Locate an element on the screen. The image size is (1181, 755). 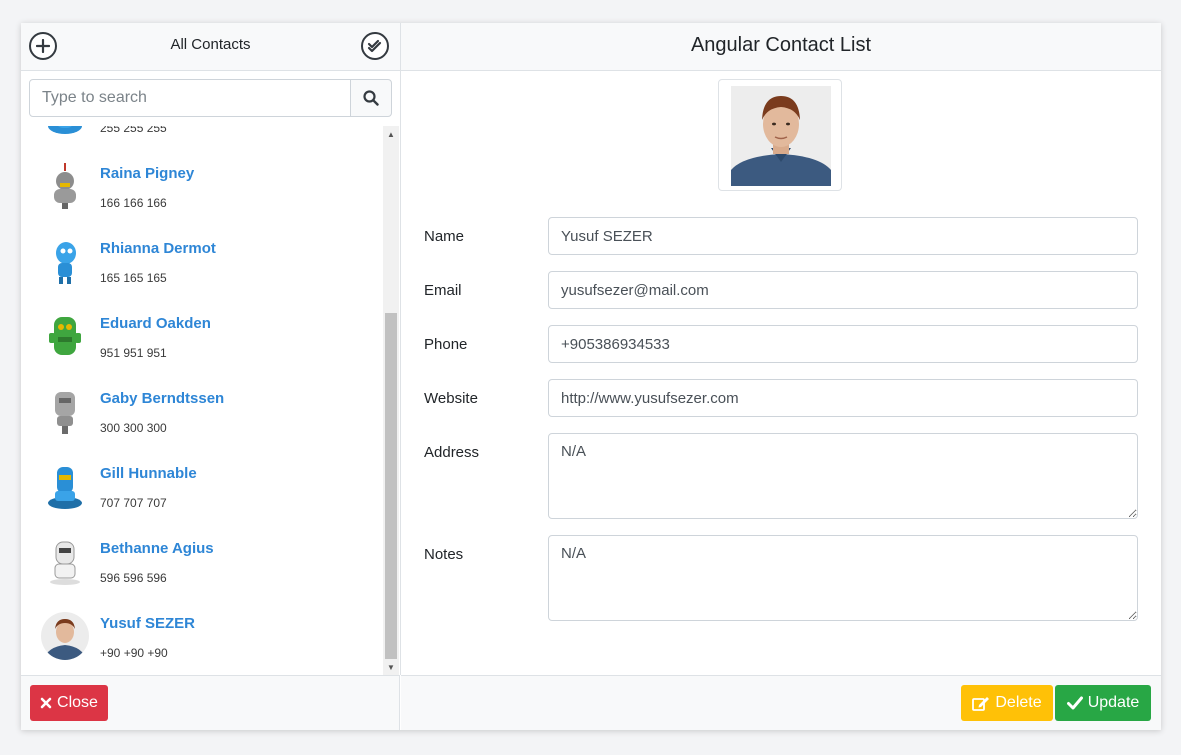
scrollbar-thumb is located at coordinates (391, 486).